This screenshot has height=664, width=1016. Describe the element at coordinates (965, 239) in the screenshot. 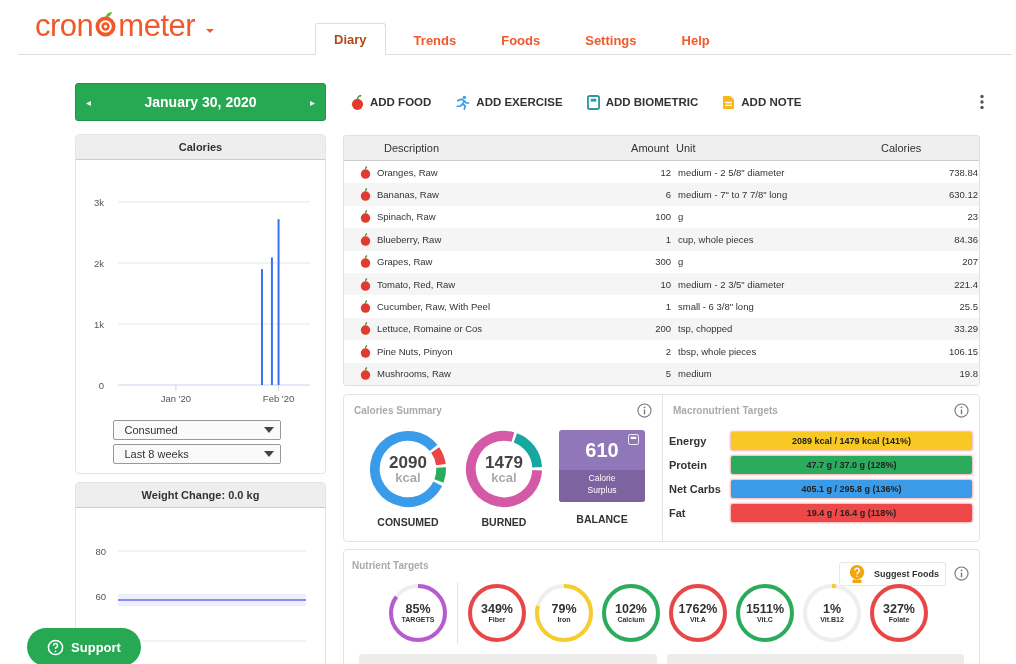

I see `table-cell-text: 84.36` at that location.